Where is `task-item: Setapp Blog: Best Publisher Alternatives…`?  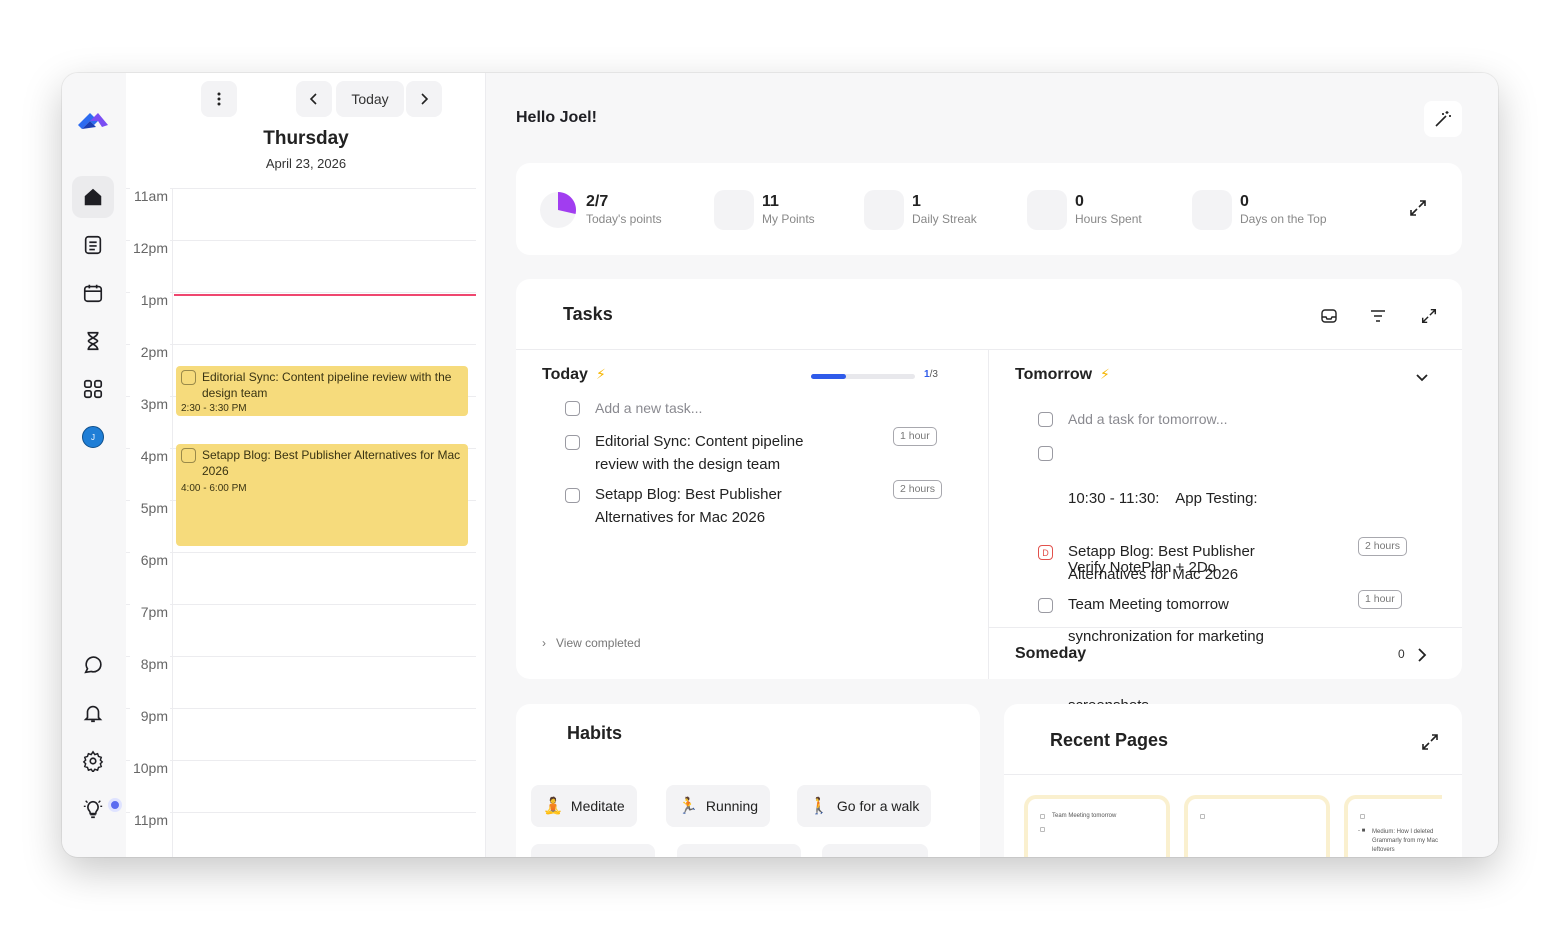 task-item: Setapp Blog: Best Publisher Alternatives… is located at coordinates (1161, 563).